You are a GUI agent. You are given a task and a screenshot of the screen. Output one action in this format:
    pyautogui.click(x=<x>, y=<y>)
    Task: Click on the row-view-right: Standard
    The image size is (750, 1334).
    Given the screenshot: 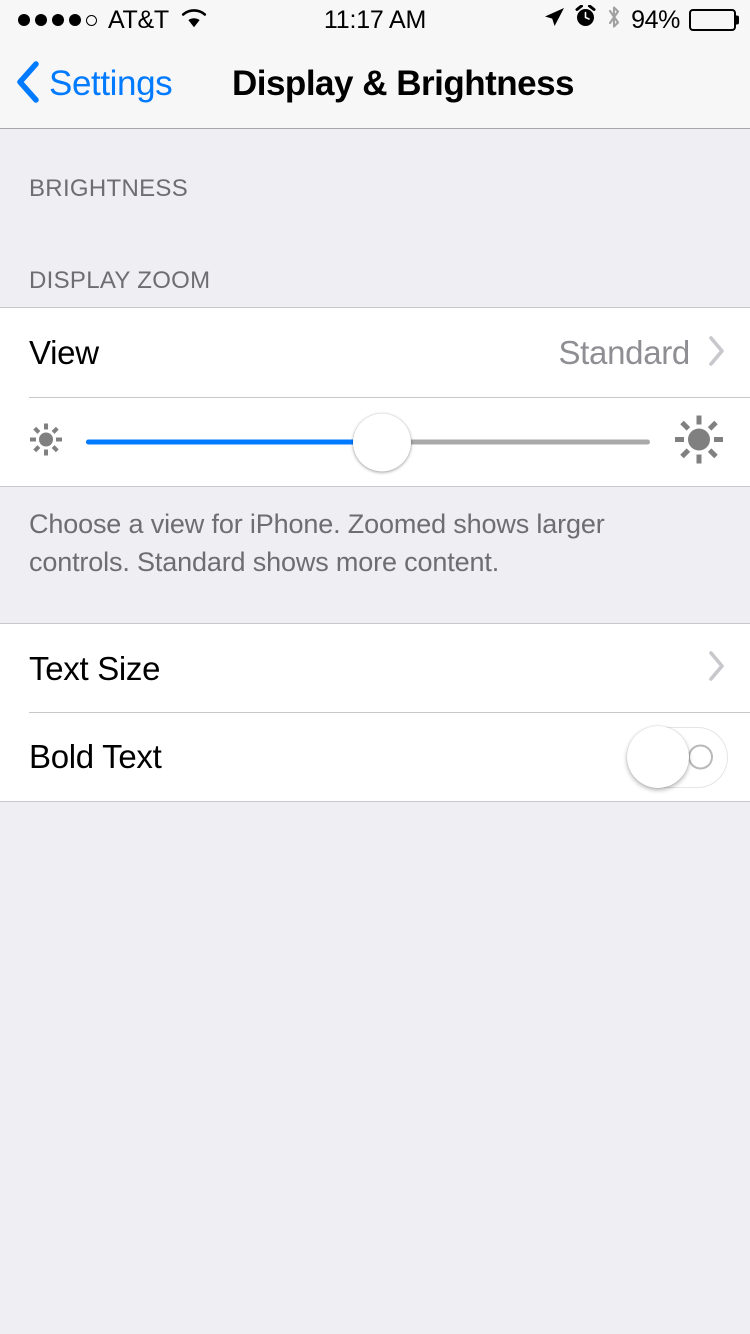 What is the action you would take?
    pyautogui.click(x=654, y=353)
    